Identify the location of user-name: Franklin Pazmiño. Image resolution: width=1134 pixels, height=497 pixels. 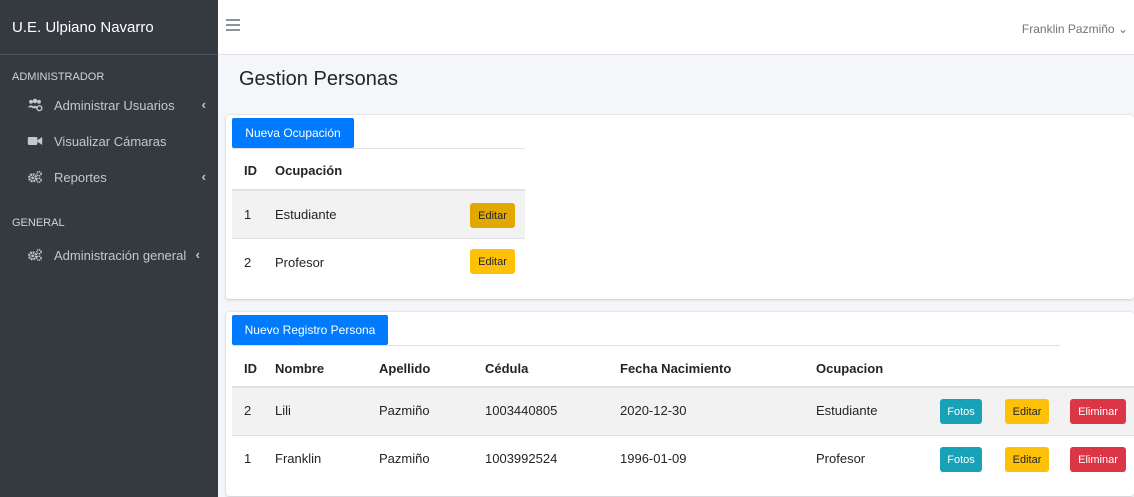
(1068, 29).